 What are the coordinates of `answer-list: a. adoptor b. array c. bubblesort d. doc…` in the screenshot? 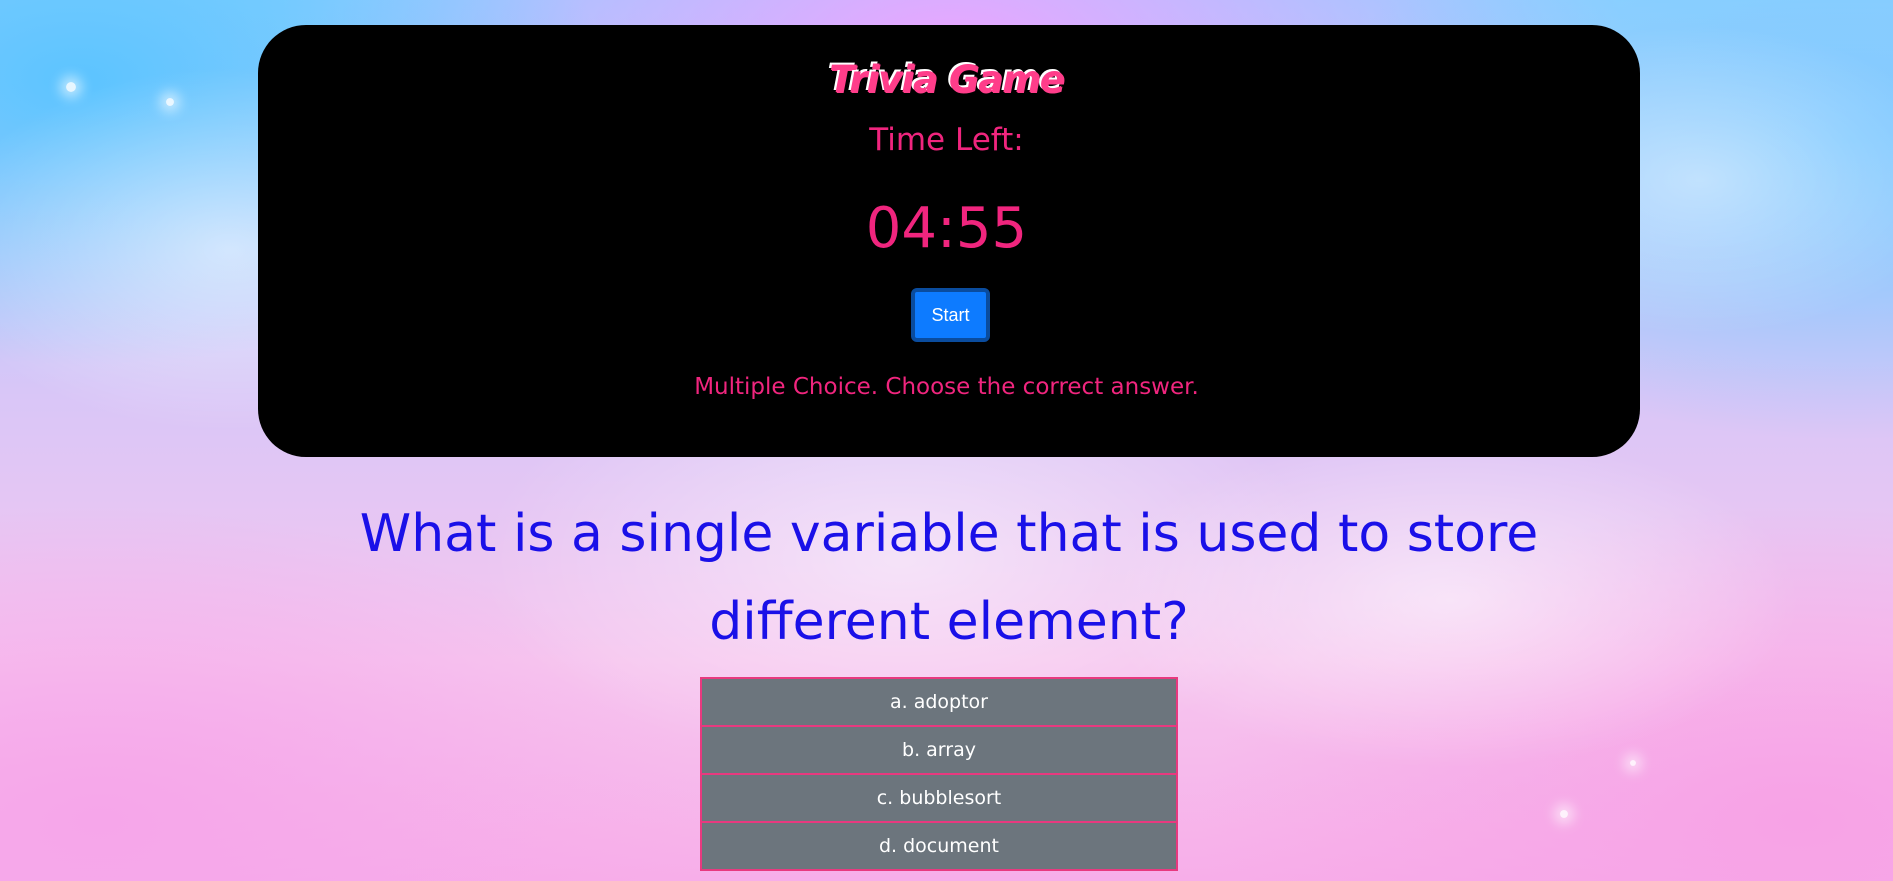 It's located at (939, 774).